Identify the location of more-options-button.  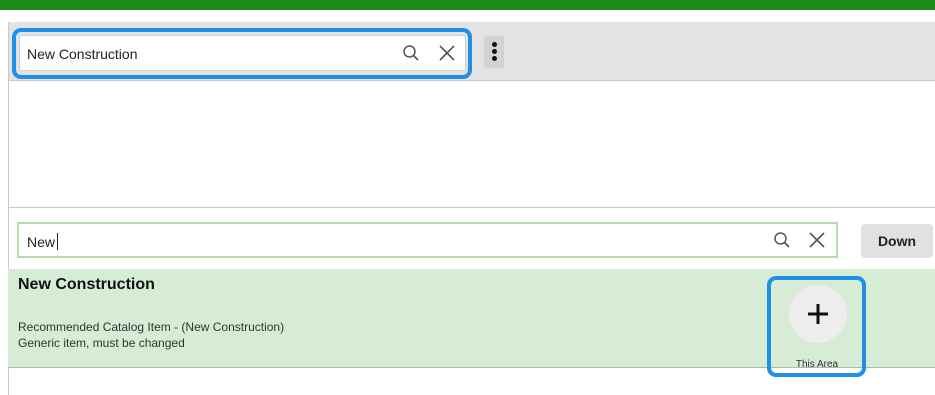
(494, 52).